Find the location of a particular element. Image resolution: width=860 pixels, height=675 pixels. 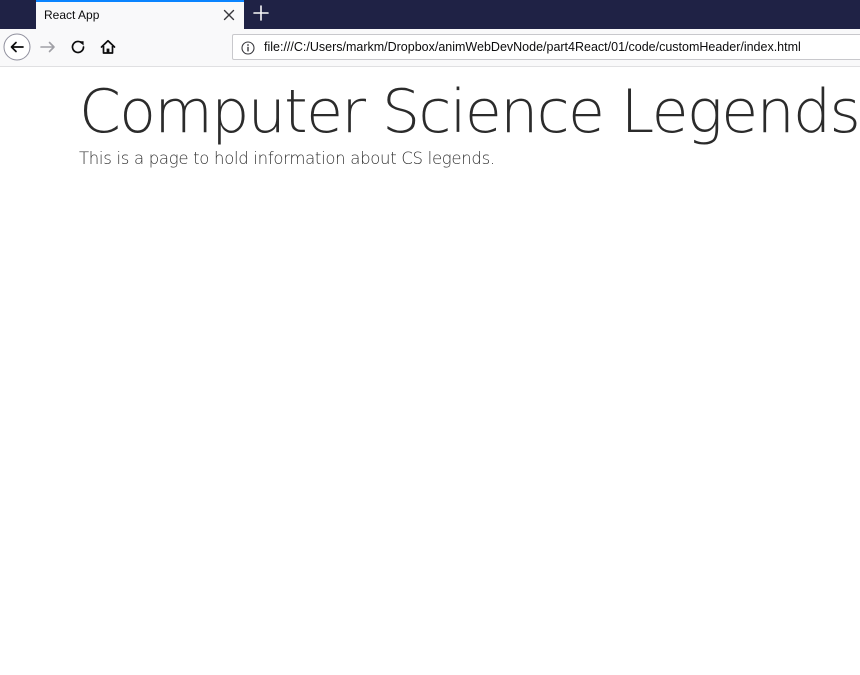

close-icon is located at coordinates (229, 15).